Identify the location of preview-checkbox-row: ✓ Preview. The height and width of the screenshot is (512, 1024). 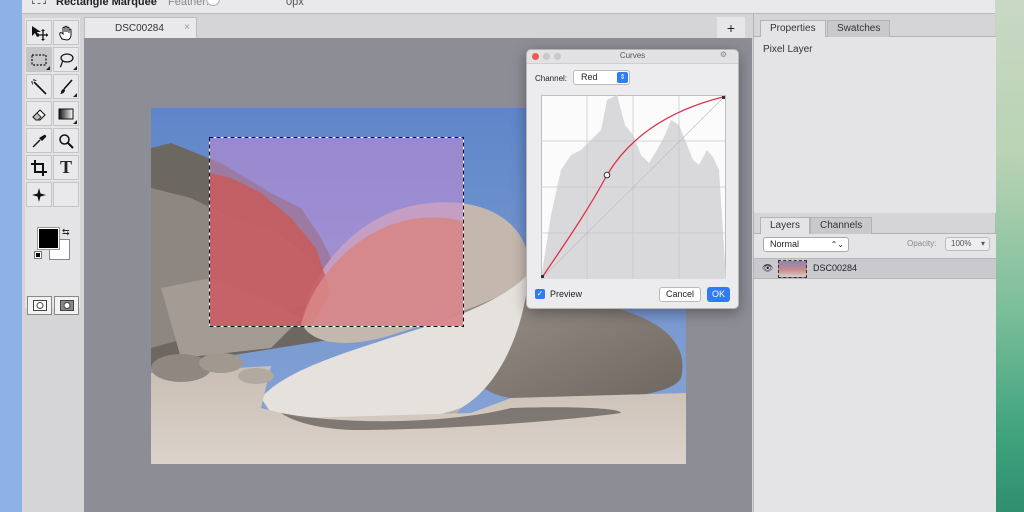
(558, 294).